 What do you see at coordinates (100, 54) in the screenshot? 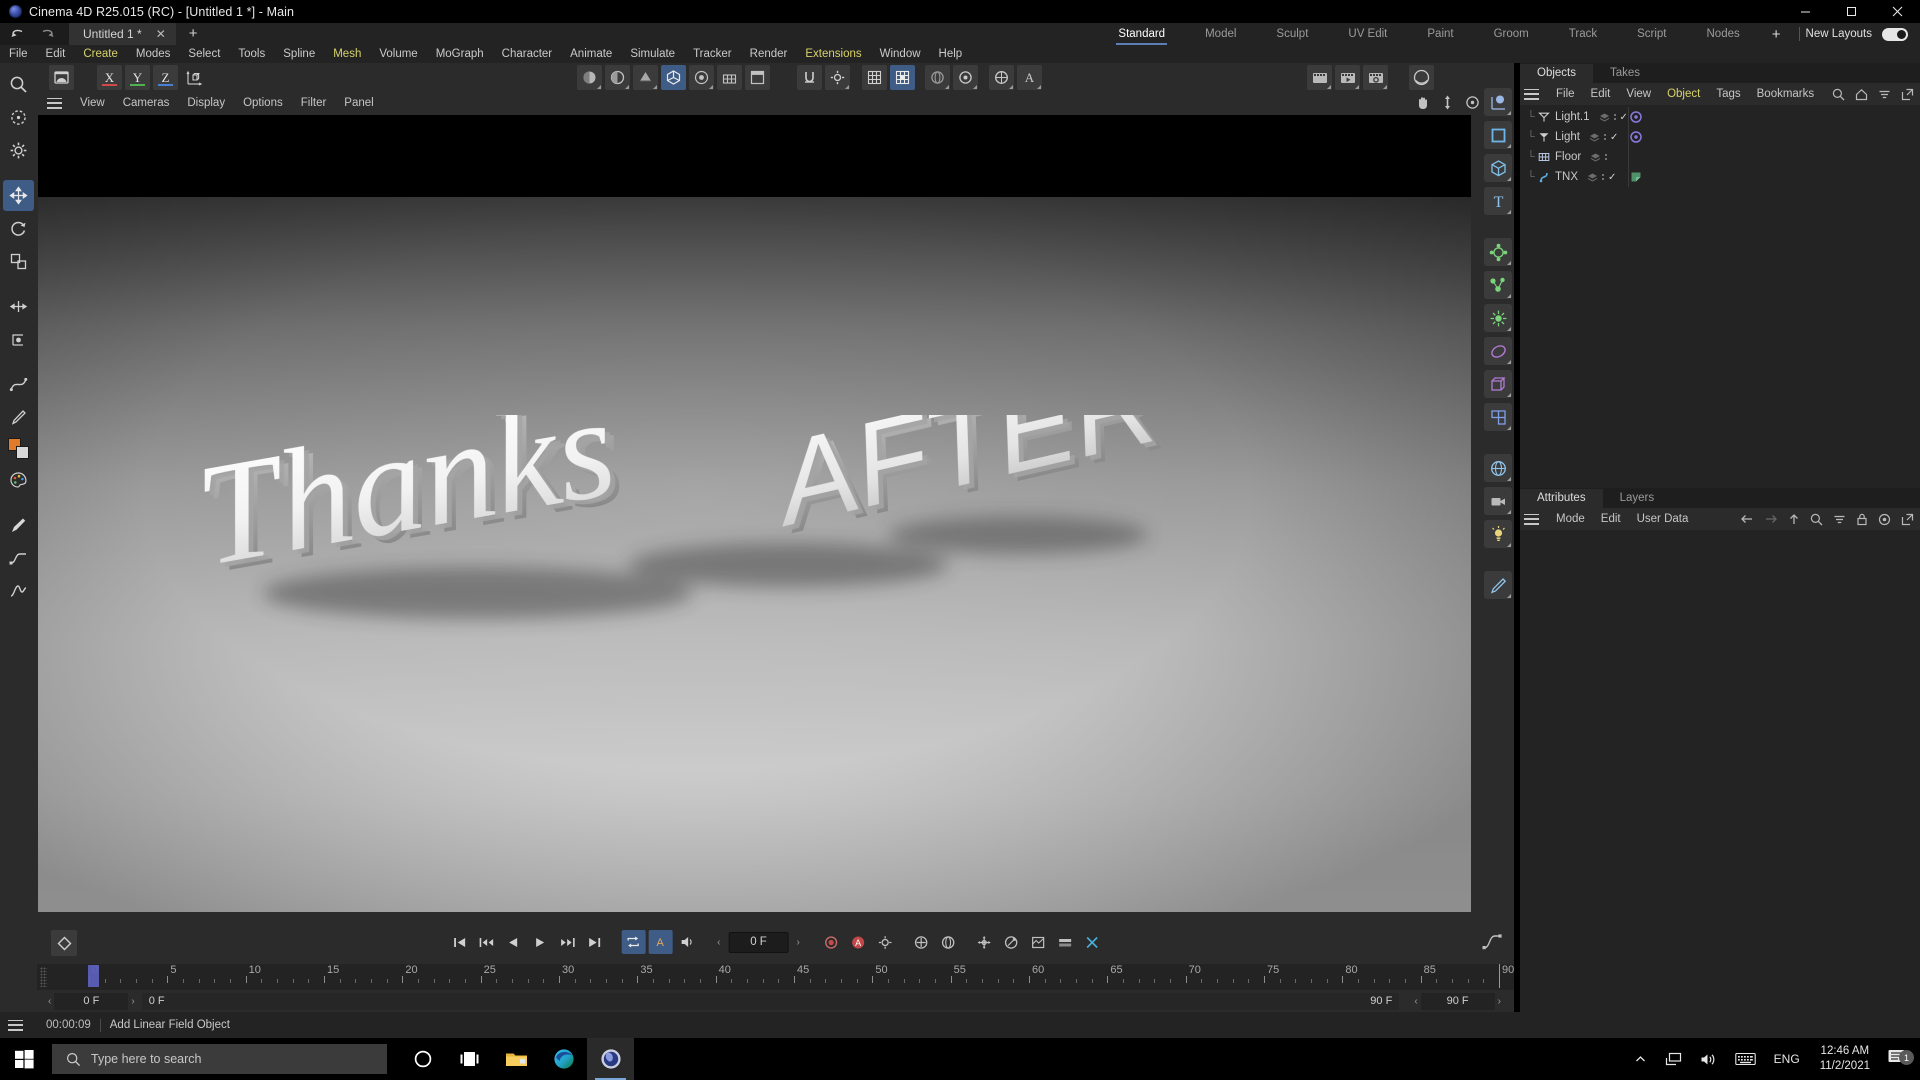
I see `menu-create: Create` at bounding box center [100, 54].